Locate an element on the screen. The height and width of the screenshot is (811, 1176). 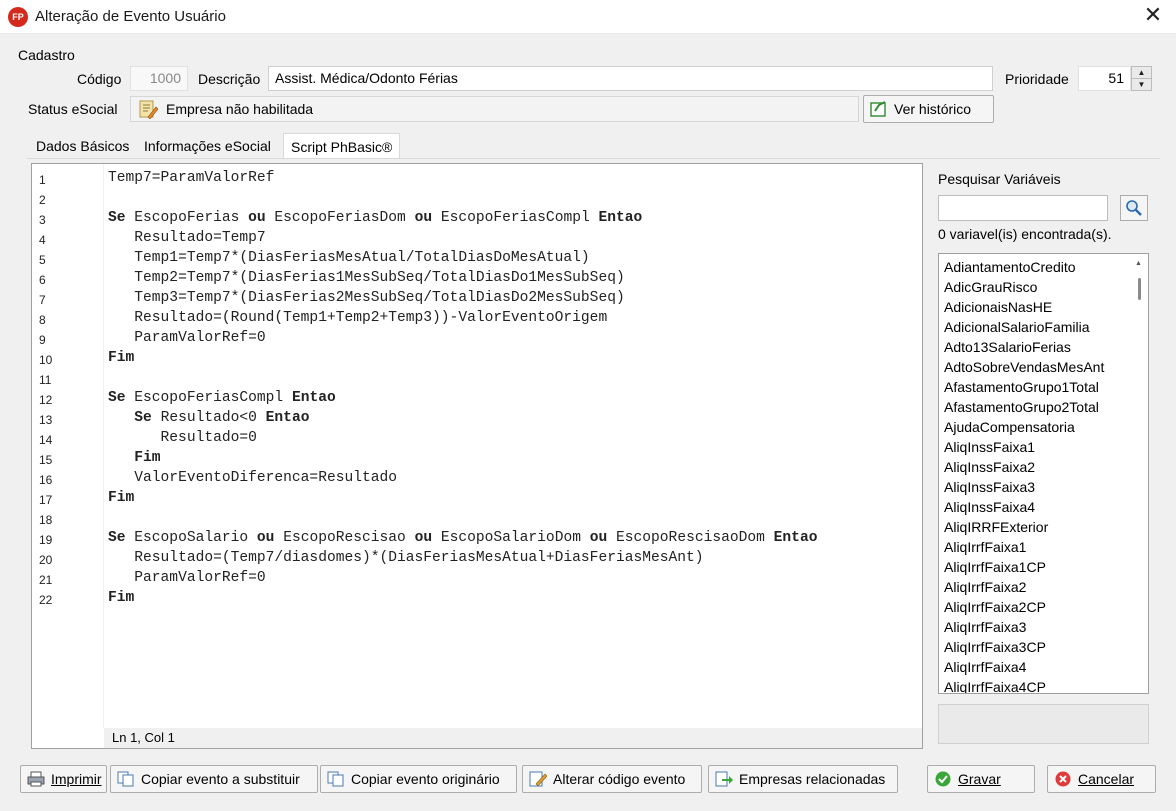
variable-list-item: AdtoSobreVendasMesAnt is located at coordinates (1024, 367).